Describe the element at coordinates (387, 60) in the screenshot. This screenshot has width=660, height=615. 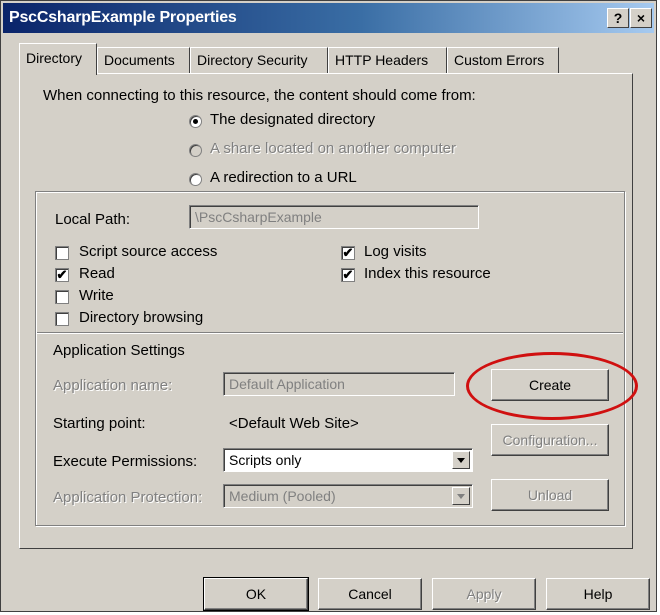
I see `tab-http-headers: HTTP Headers` at that location.